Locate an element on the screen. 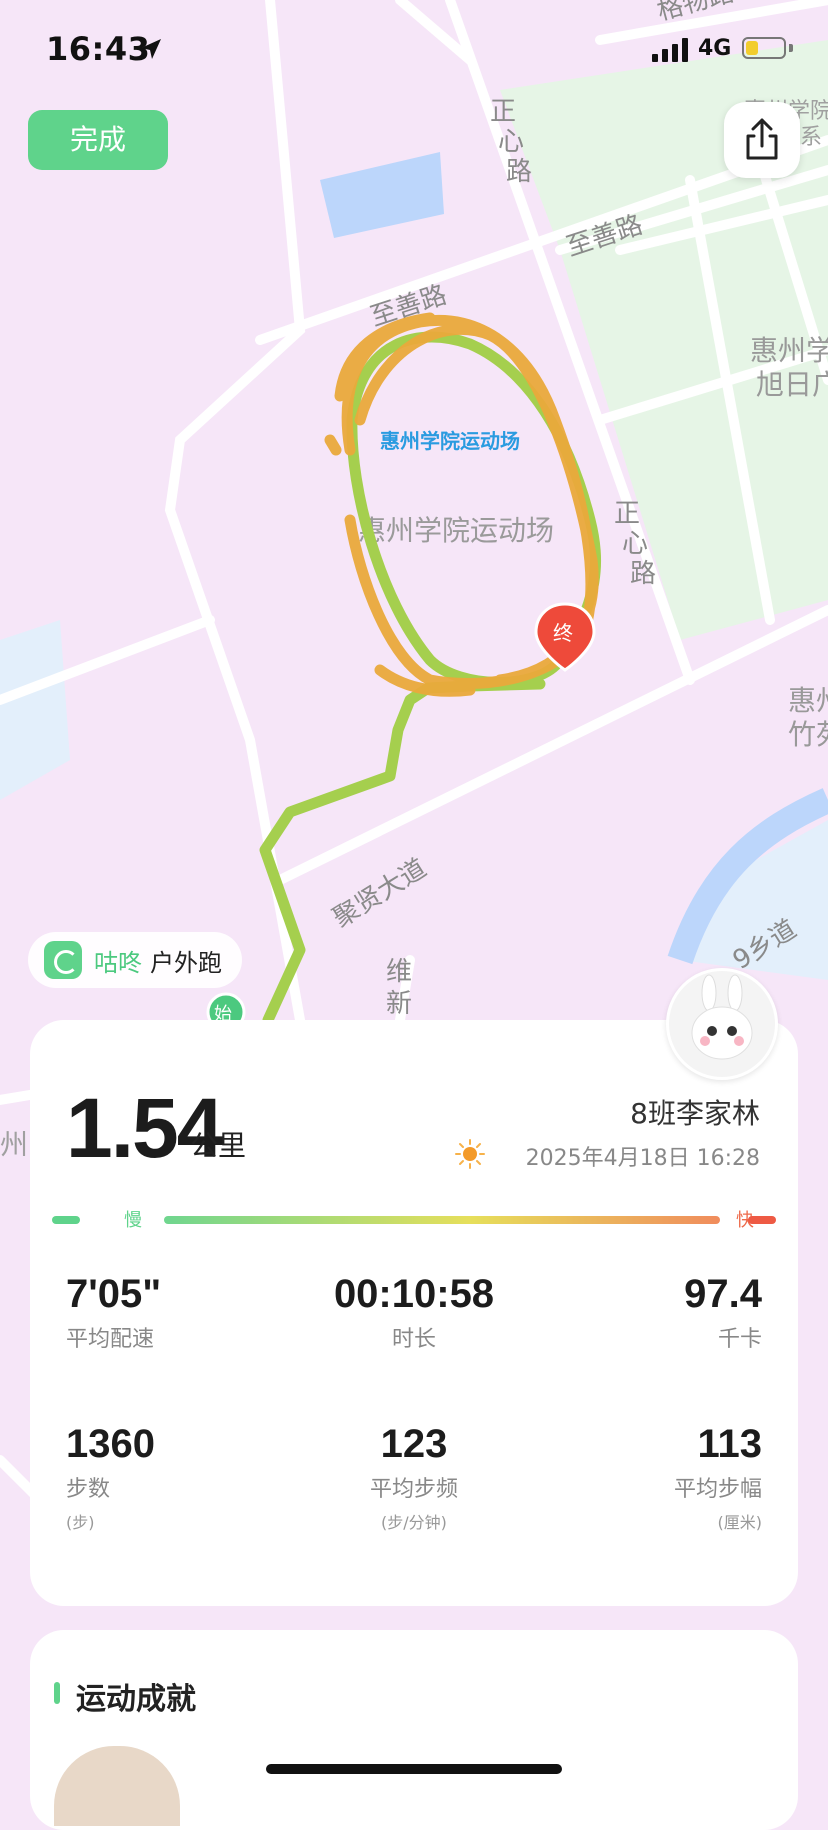 The width and height of the screenshot is (828, 1830). status-time: 16:43 is located at coordinates (98, 49).